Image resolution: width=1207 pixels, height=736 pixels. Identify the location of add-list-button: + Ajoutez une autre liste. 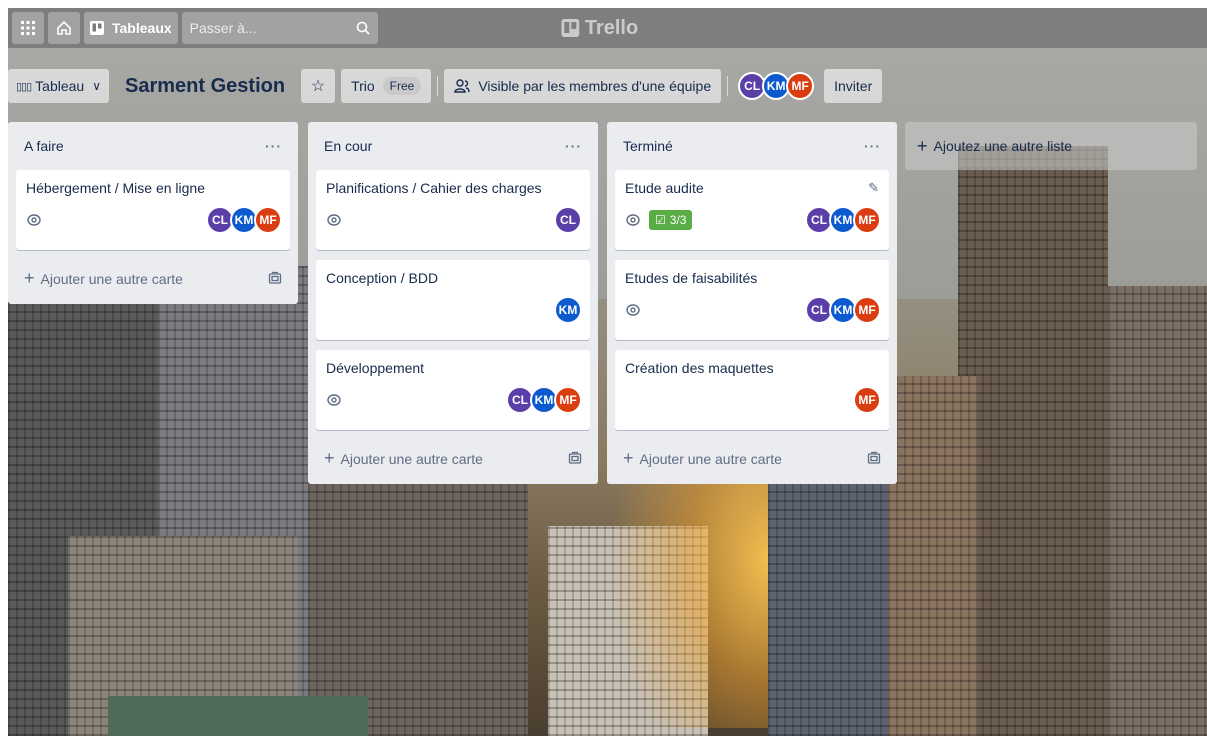
(1051, 146).